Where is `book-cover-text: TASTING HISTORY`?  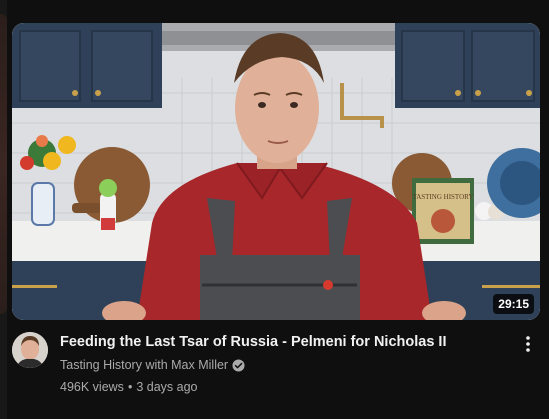
book-cover-text: TASTING HISTORY is located at coordinates (443, 197).